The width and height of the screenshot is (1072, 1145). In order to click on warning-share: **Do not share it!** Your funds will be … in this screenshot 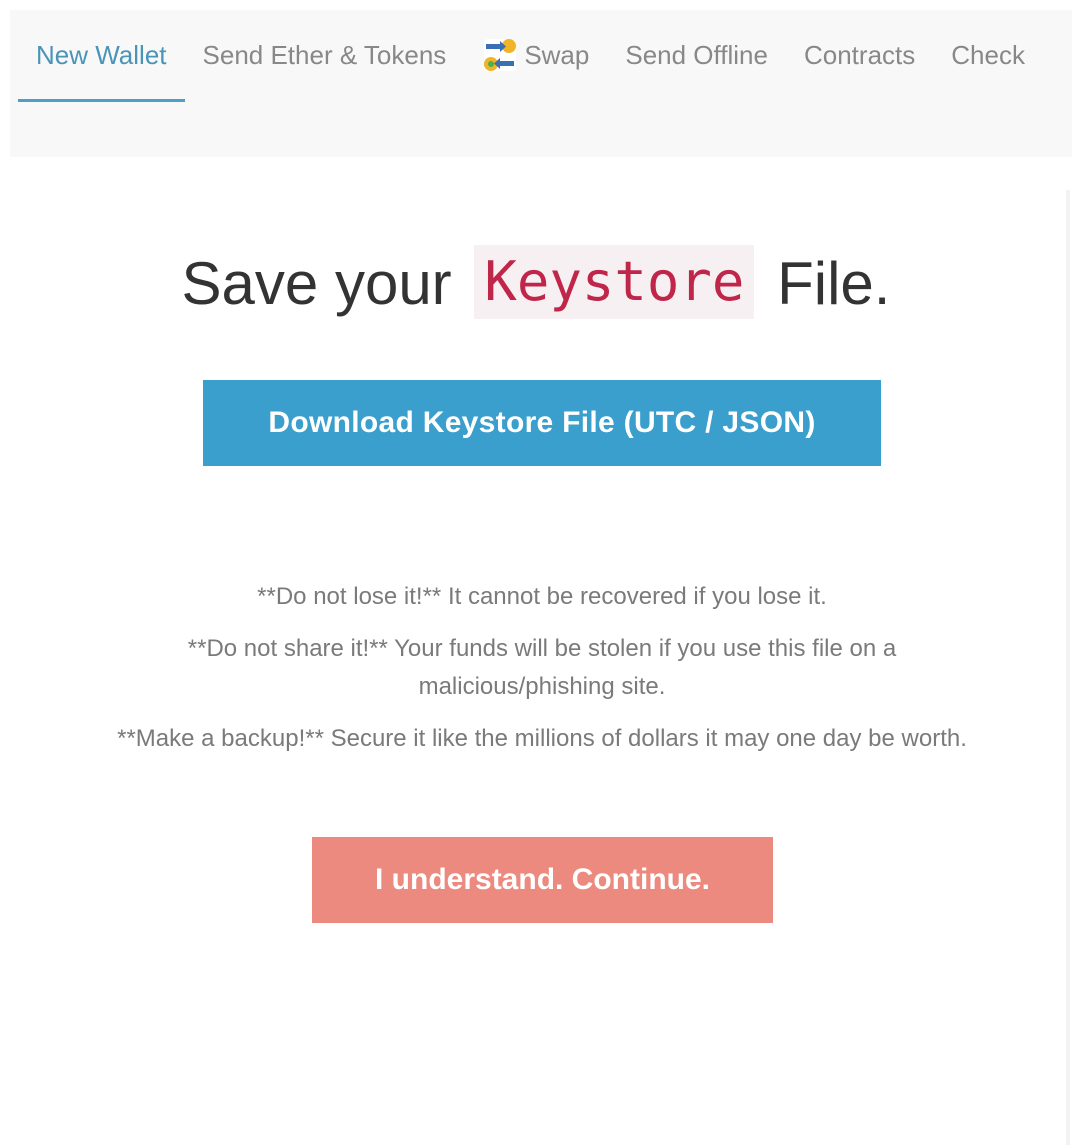, I will do `click(542, 667)`.